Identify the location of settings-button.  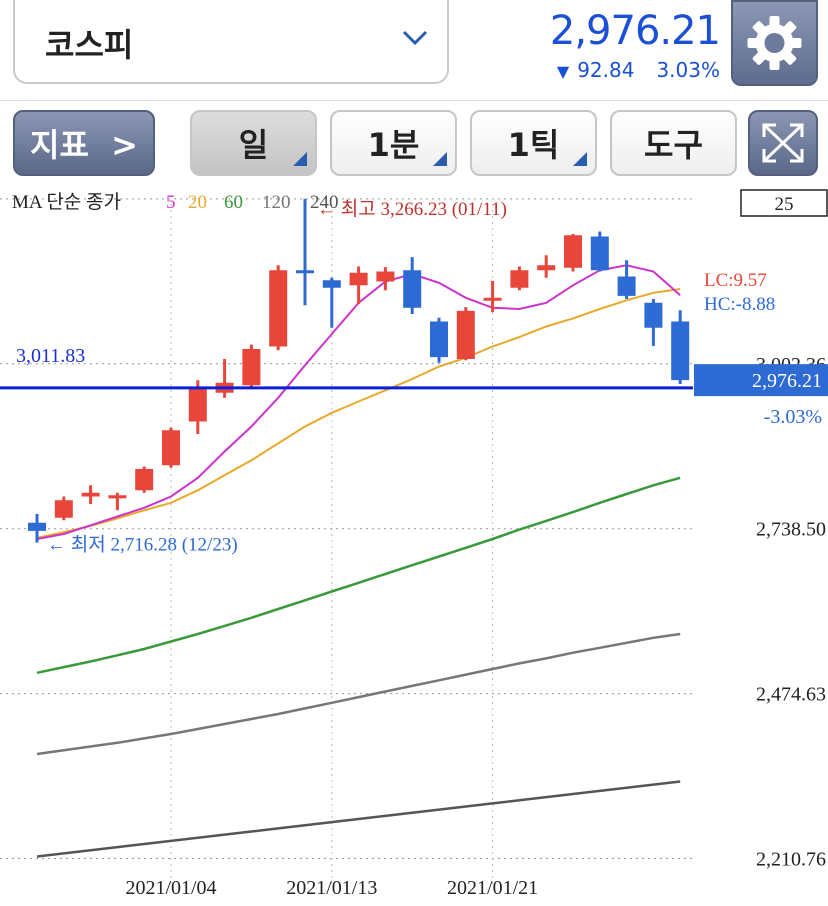
(774, 43).